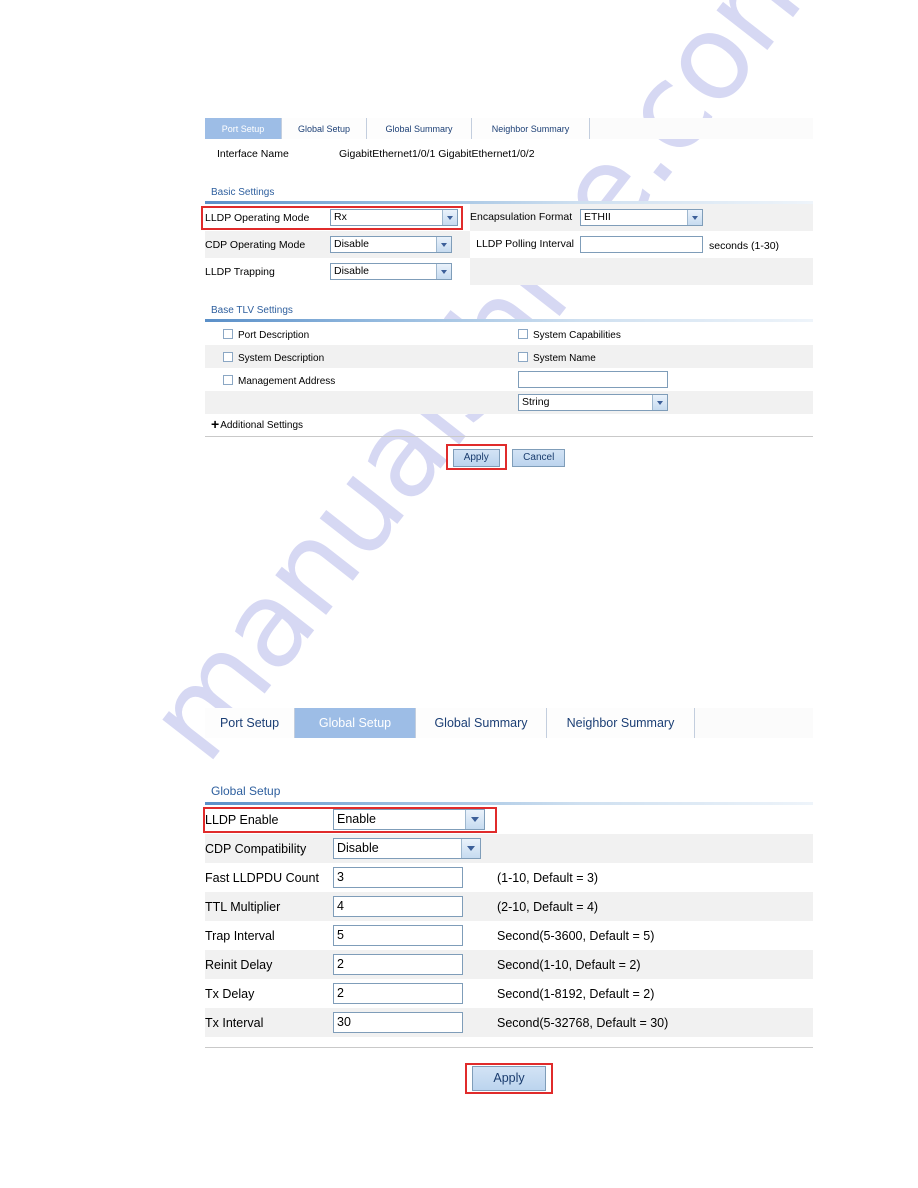  Describe the element at coordinates (660, 356) in the screenshot. I see `system-name-cell: System Name` at that location.